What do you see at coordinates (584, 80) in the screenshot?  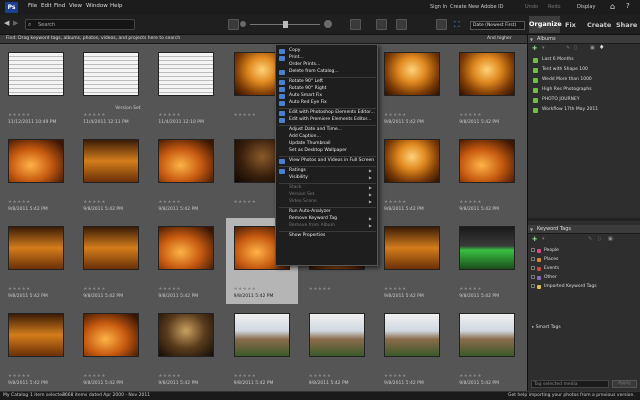 I see `album-item: Wedd More than 1000` at bounding box center [584, 80].